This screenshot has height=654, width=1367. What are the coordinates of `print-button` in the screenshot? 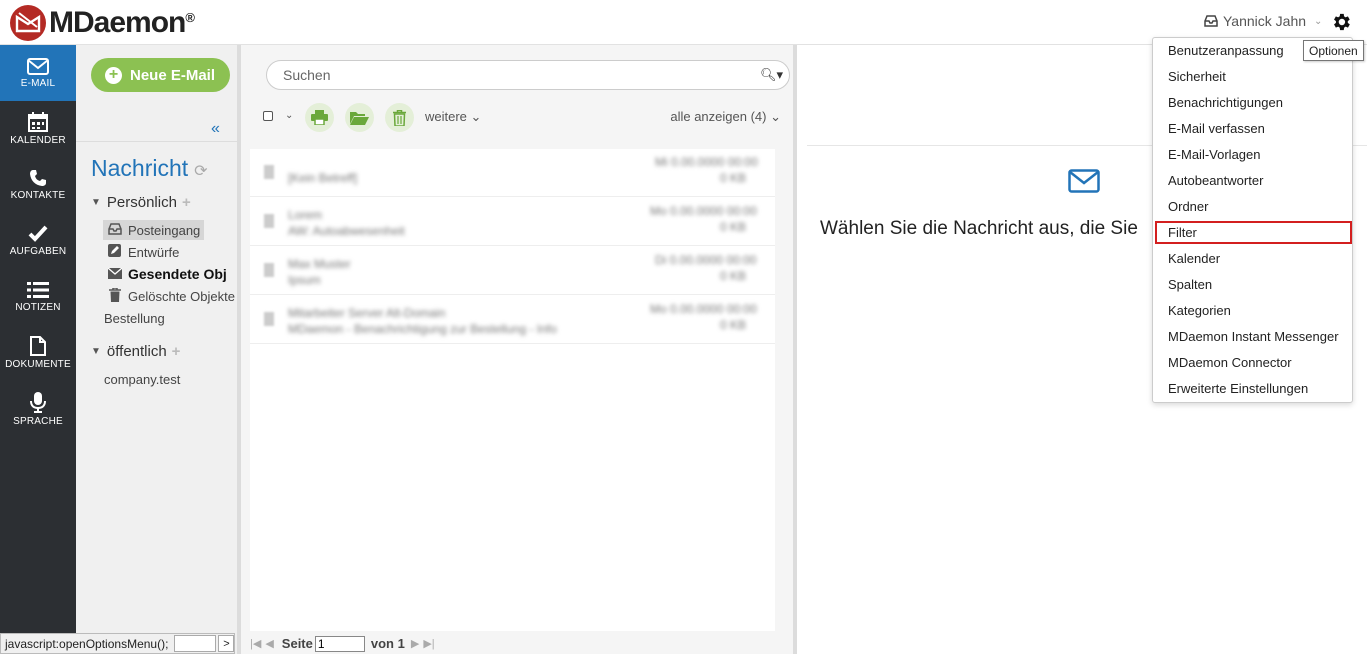 It's located at (319, 117).